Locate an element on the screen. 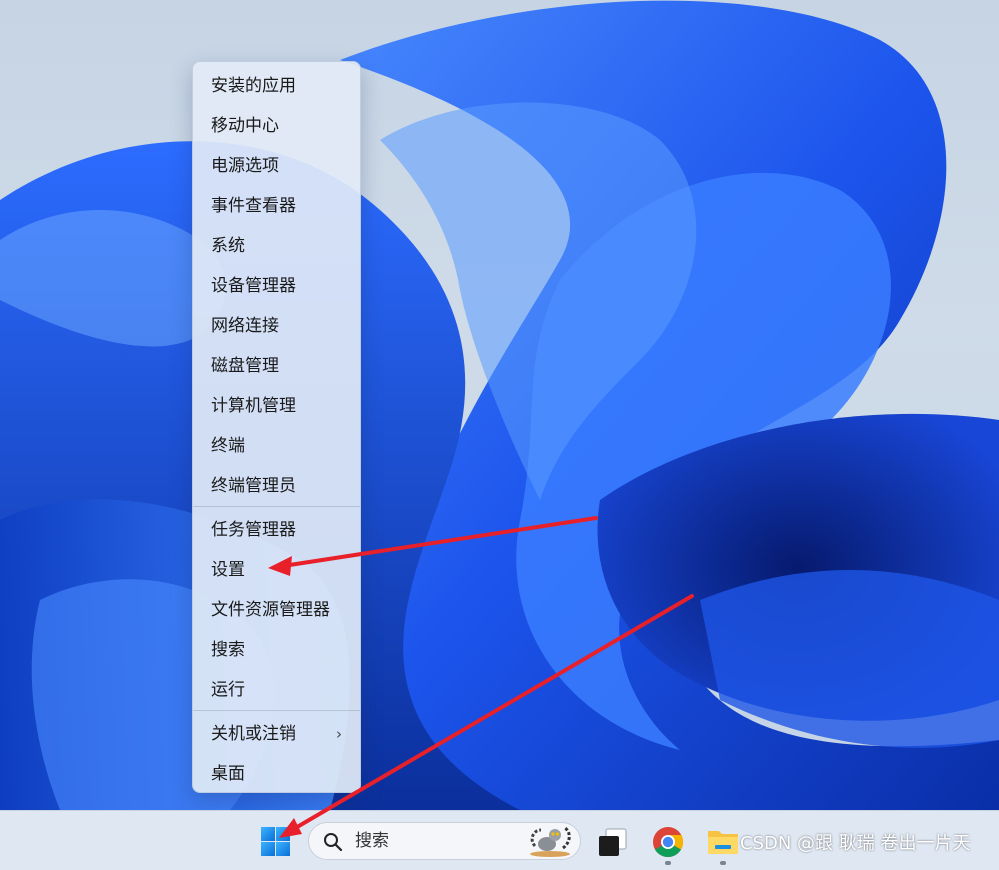  csdn-watermark: CSDN @跟 耿瑞 卷出一片天 is located at coordinates (855, 843).